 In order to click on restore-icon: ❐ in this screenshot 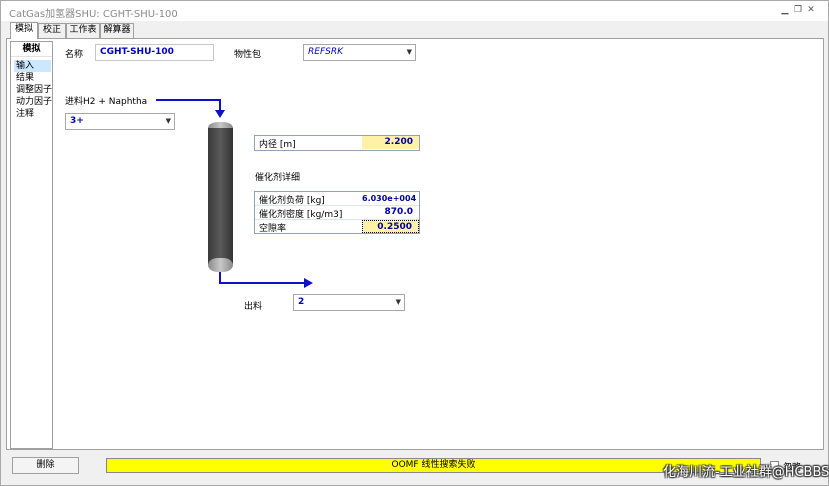, I will do `click(798, 10)`.